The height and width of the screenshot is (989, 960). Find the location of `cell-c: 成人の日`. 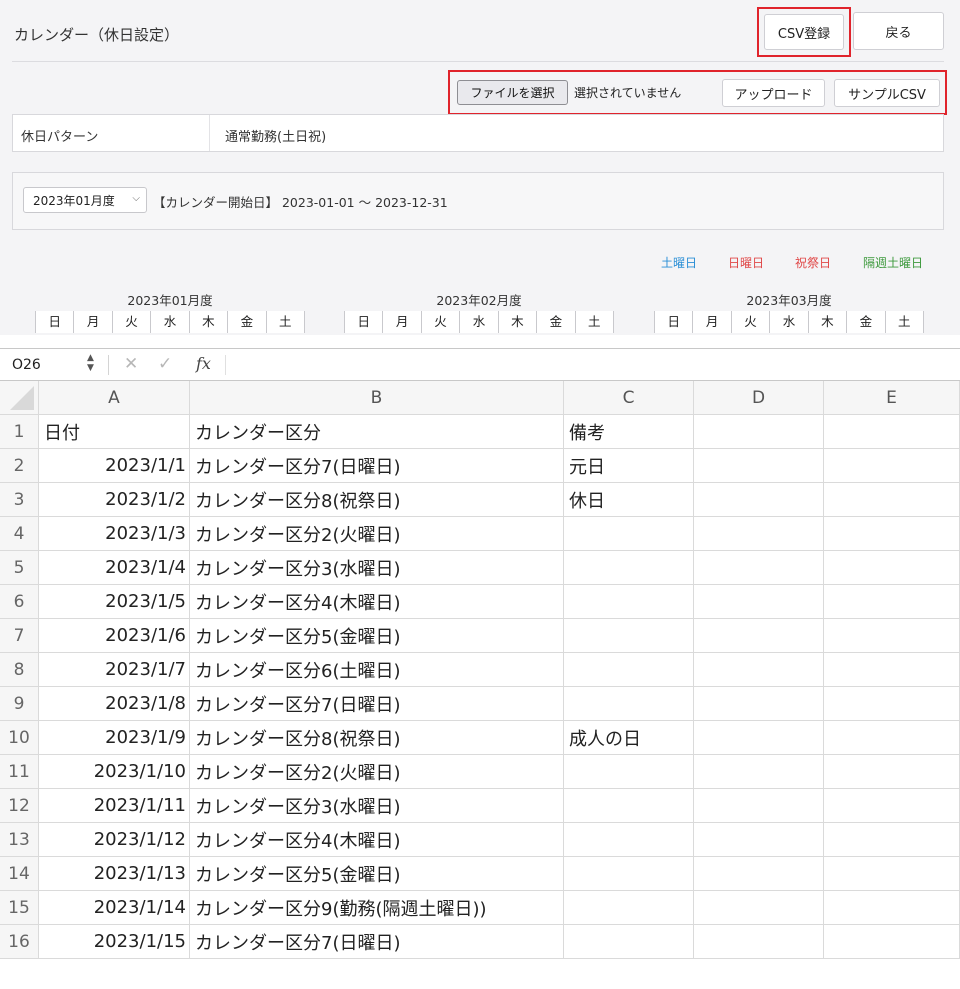

cell-c: 成人の日 is located at coordinates (629, 738).